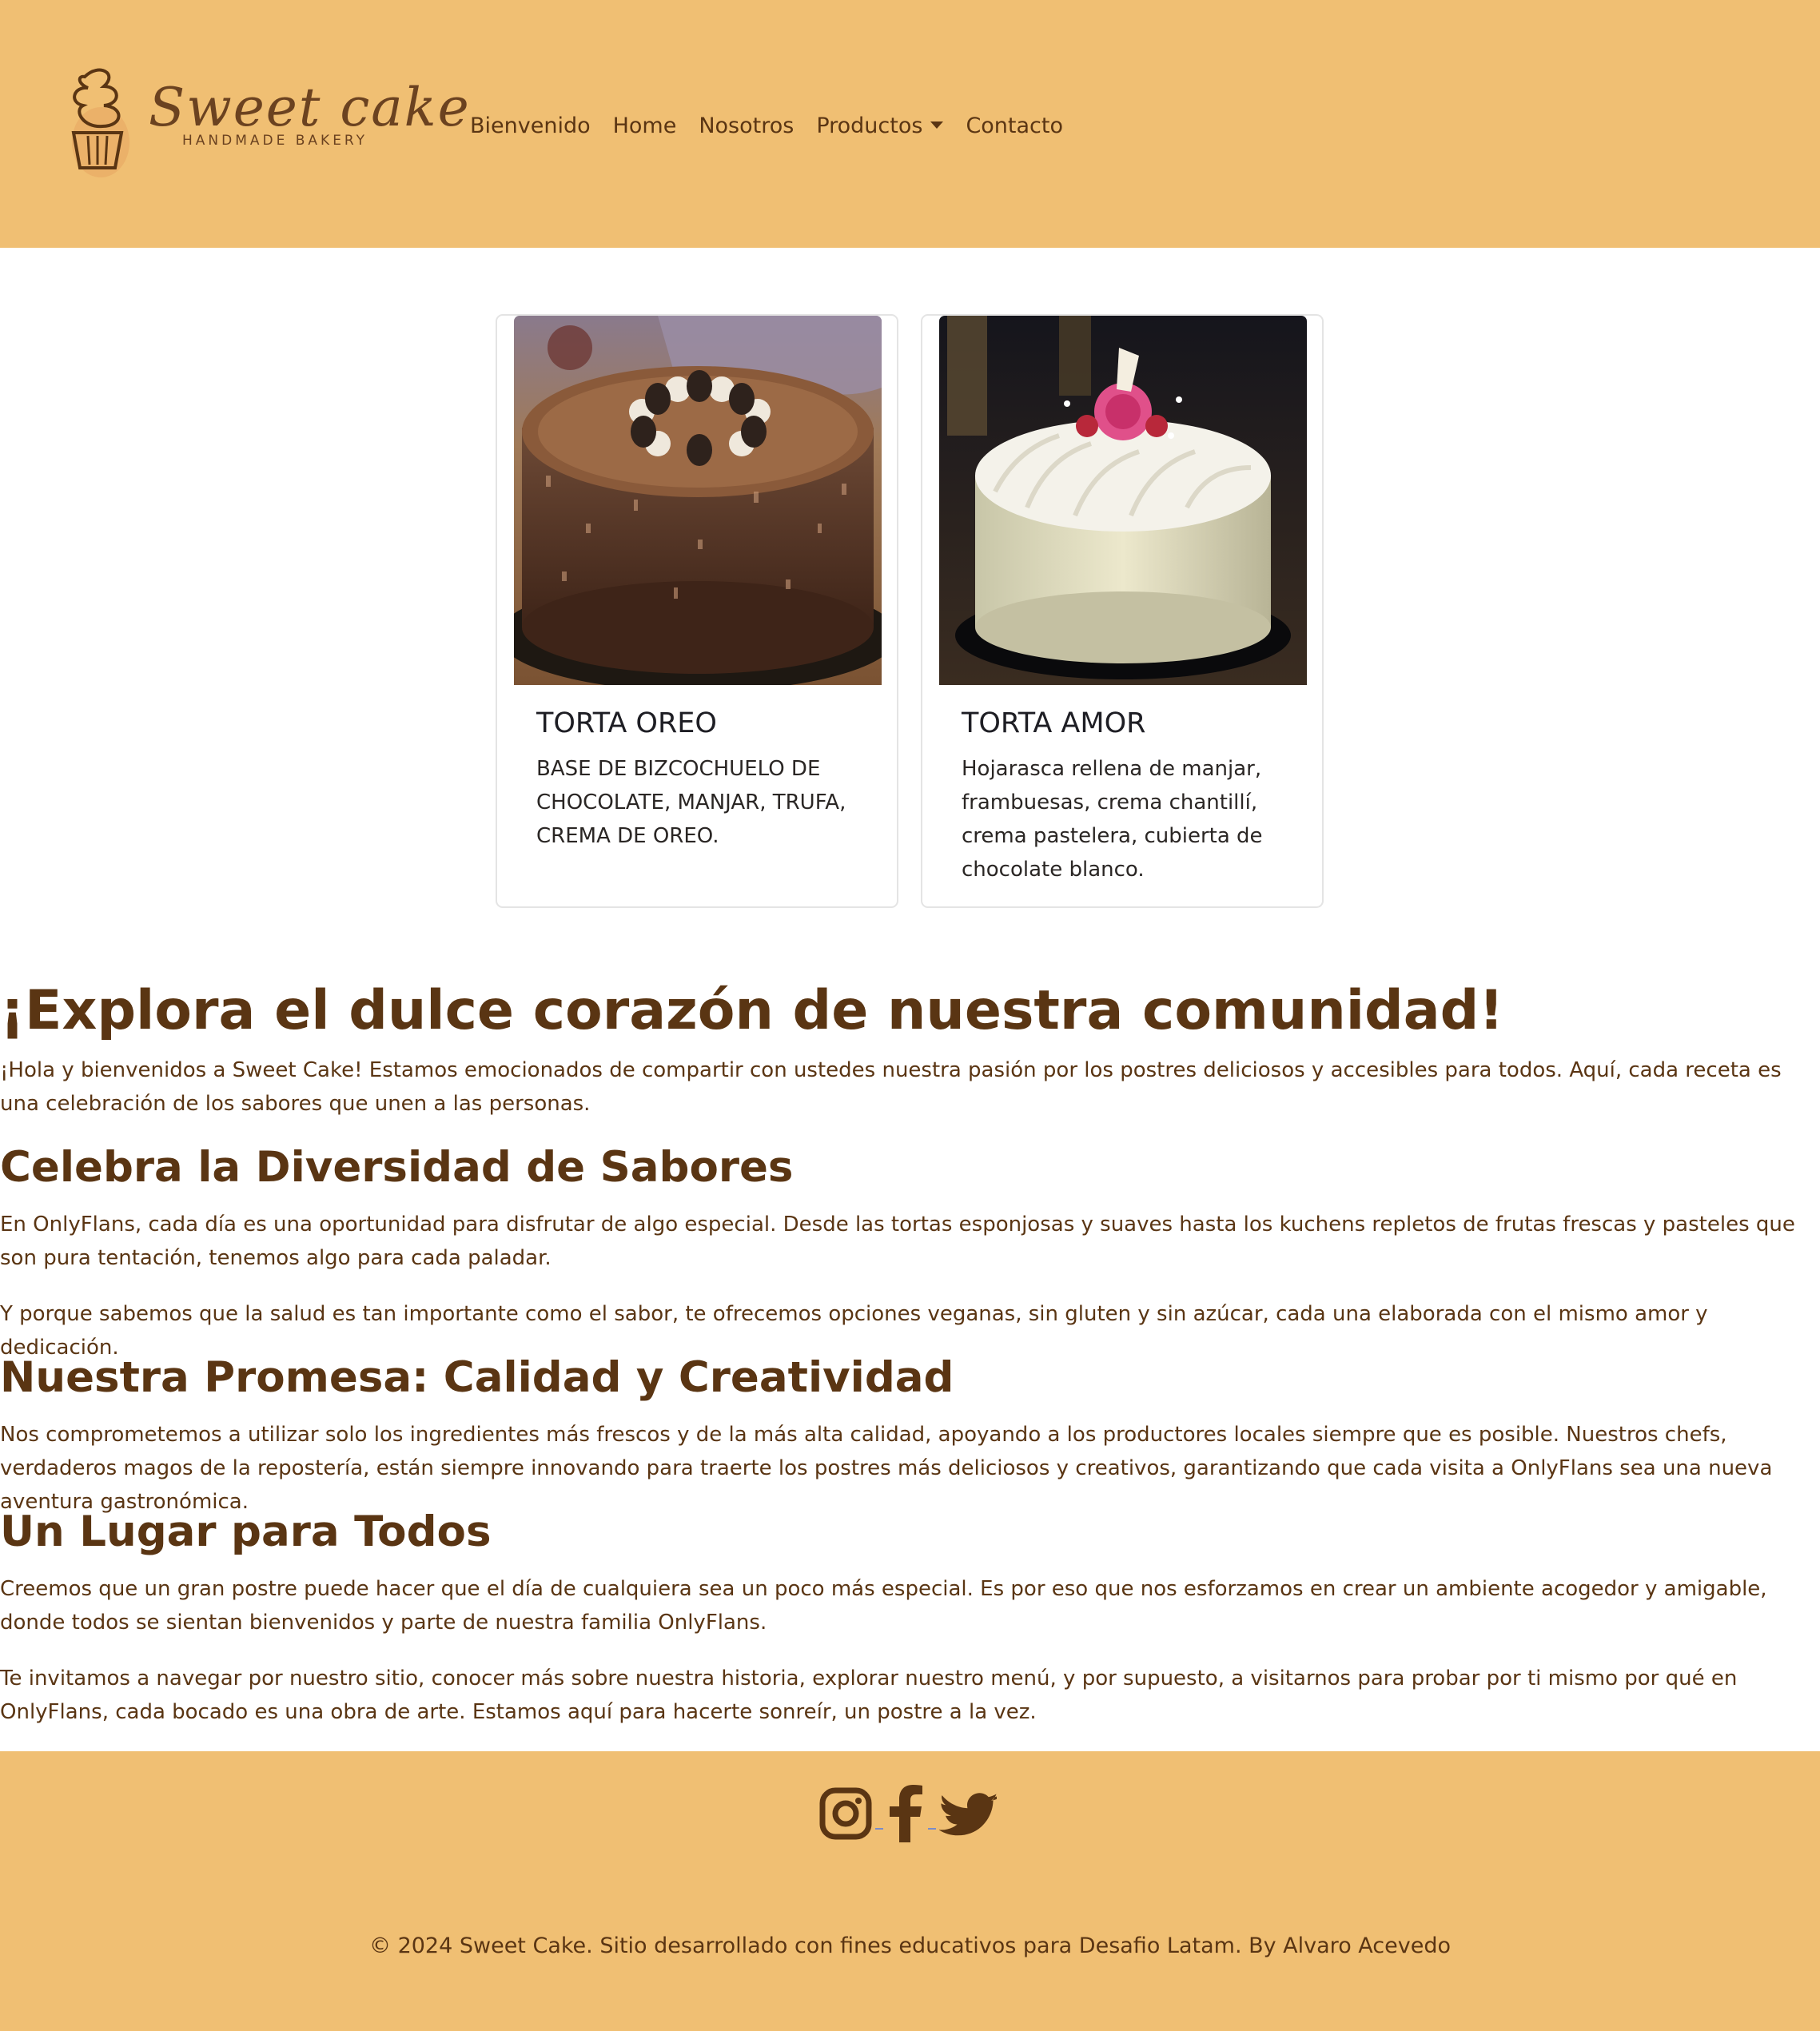  Describe the element at coordinates (275, 141) in the screenshot. I see `brand-tagline: HANDMADE BAKERY` at that location.